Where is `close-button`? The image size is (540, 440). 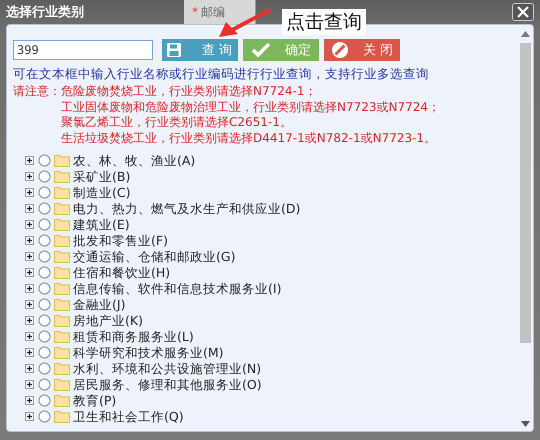
close-button is located at coordinates (523, 12).